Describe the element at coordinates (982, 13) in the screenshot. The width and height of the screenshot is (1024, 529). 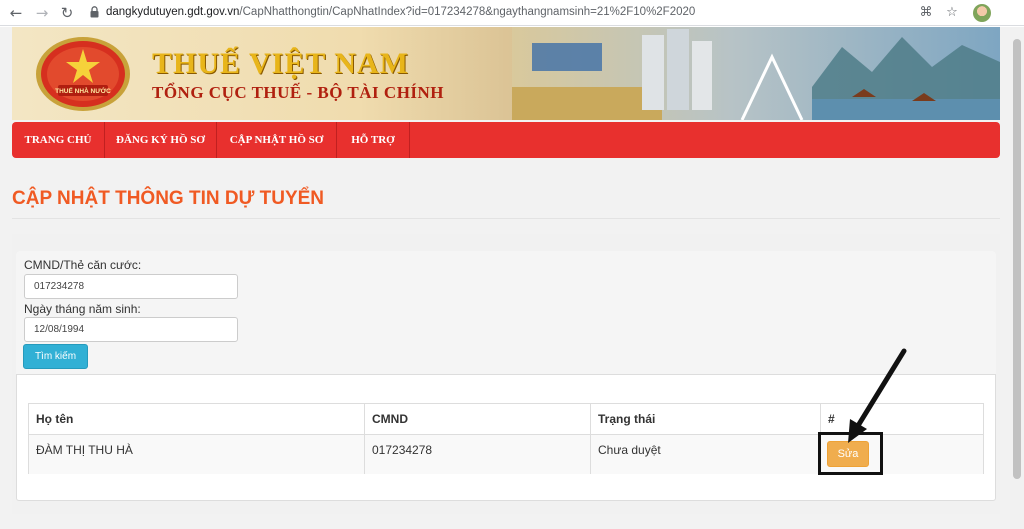
I see `avatar` at that location.